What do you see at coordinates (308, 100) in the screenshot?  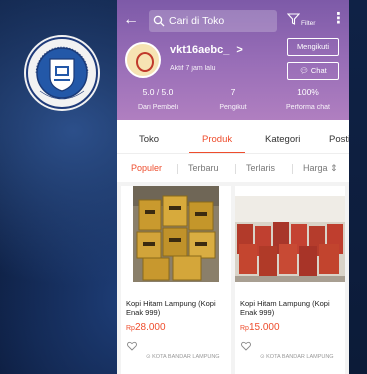 I see `stat-chat-performance: 100% Performa chat` at bounding box center [308, 100].